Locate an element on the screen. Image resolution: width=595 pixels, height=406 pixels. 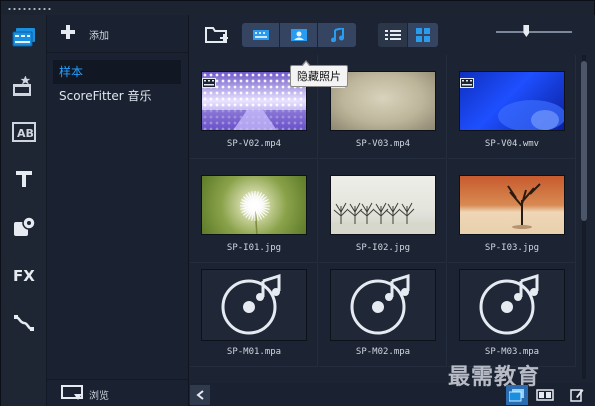
add-icon is located at coordinates (68, 32).